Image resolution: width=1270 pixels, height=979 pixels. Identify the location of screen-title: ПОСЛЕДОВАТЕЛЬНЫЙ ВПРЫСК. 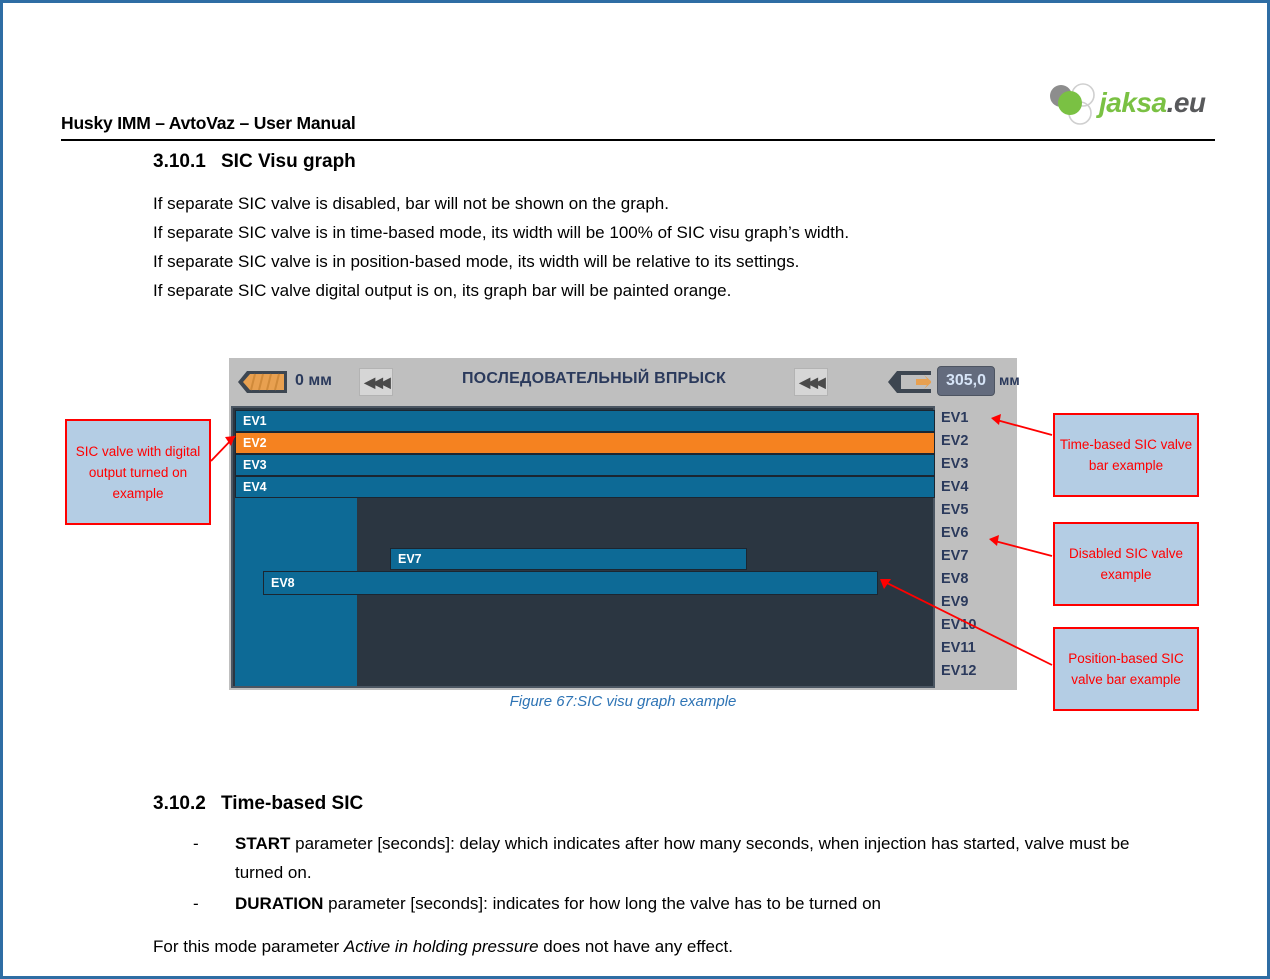
(593, 378).